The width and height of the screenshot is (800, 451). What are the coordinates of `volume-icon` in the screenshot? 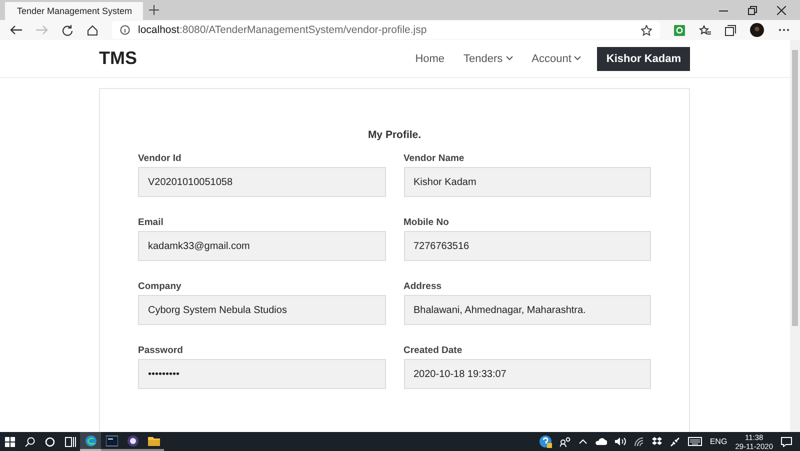 It's located at (620, 441).